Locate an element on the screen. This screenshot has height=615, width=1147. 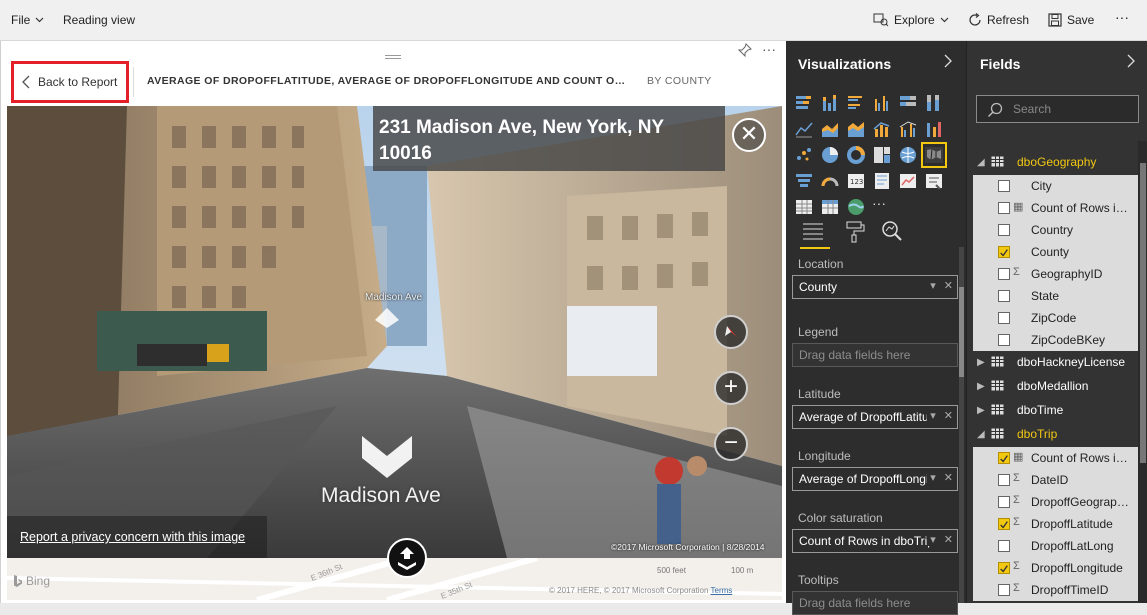
ribbon-chart-icon is located at coordinates (934, 129).